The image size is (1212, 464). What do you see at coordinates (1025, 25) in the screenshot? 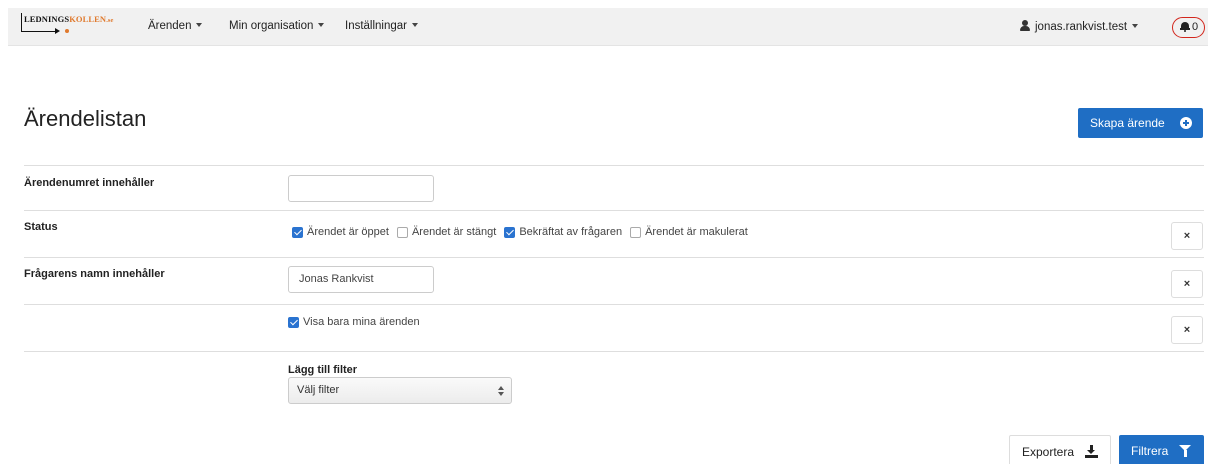
I see `user-icon` at bounding box center [1025, 25].